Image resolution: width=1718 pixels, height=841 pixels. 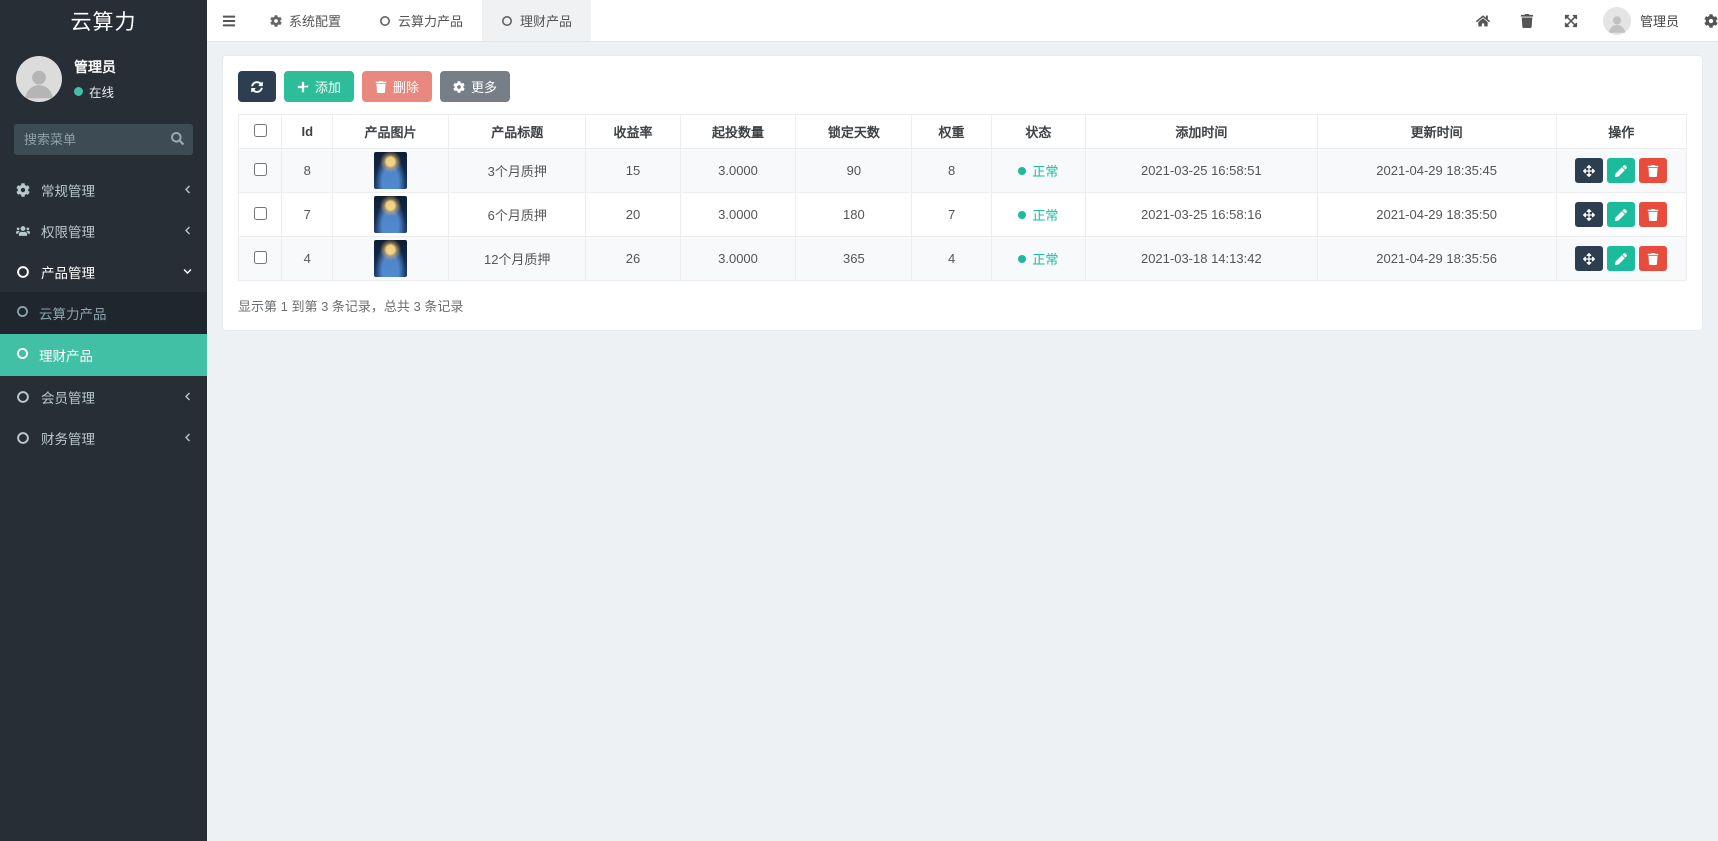 I want to click on record-summary: 显示第 1 到第 3 条记录，总共 3 条记录, so click(x=351, y=306).